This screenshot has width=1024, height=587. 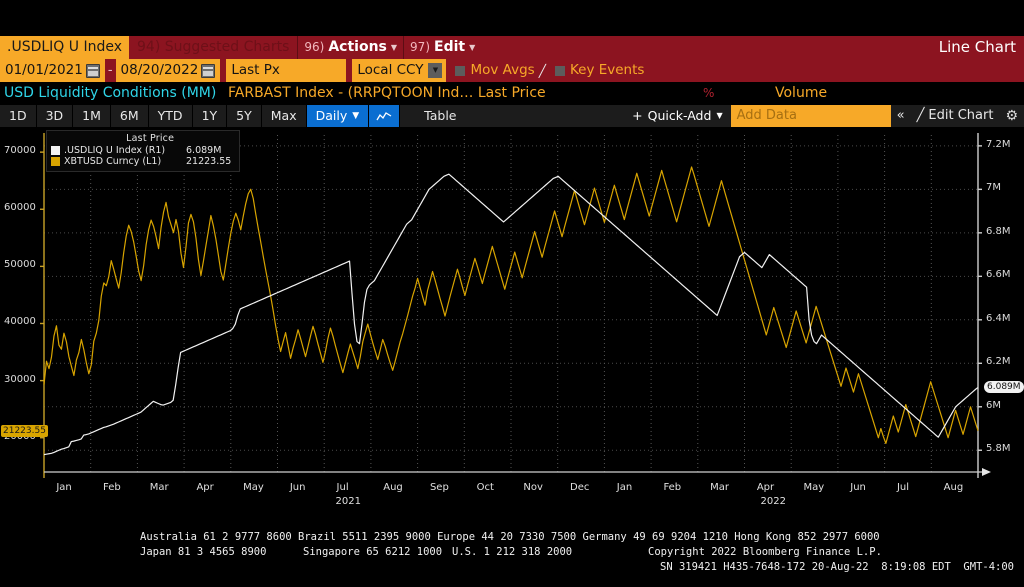 What do you see at coordinates (65, 47) in the screenshot?
I see `ticker-field: .USDLIQ U Index` at bounding box center [65, 47].